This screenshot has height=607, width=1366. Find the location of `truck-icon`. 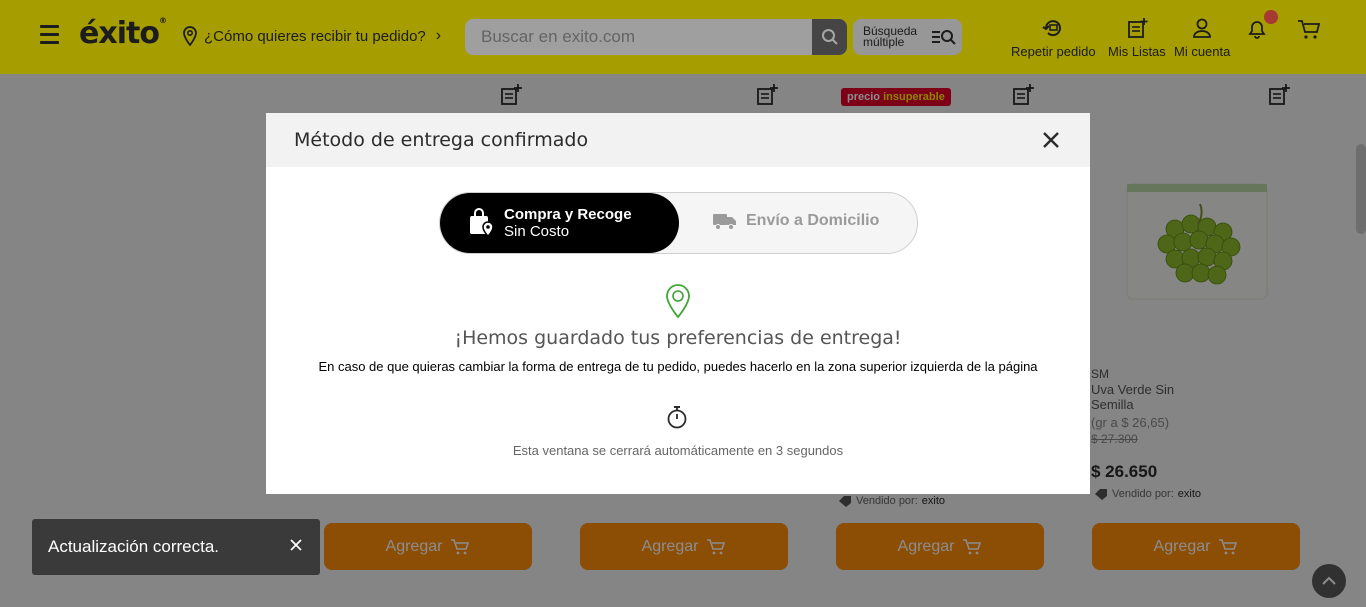

truck-icon is located at coordinates (724, 222).